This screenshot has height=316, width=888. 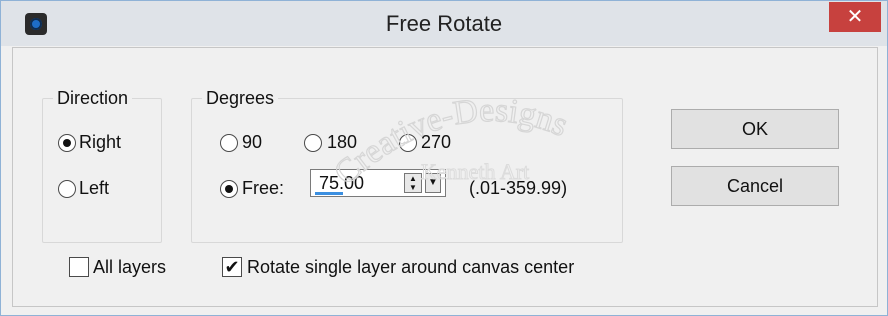 What do you see at coordinates (263, 188) in the screenshot?
I see `degrees-free-label: Free:` at bounding box center [263, 188].